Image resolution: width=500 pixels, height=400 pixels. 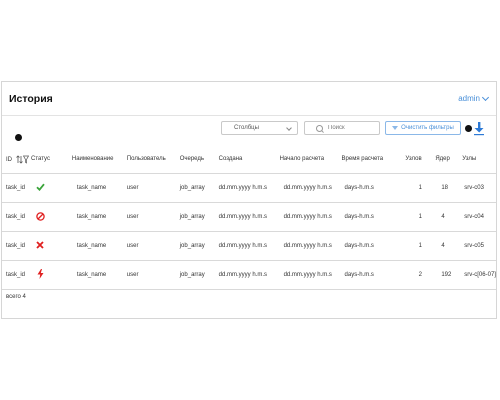 I want to click on column-header-nodes: Узлов, so click(x=420, y=159).